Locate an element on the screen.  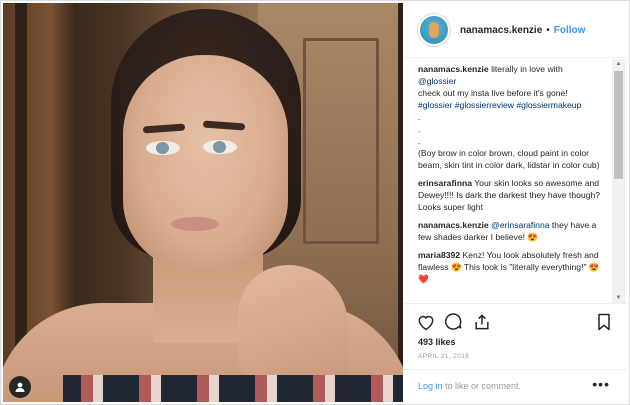
photo-door-panel is located at coordinates (341, 141).